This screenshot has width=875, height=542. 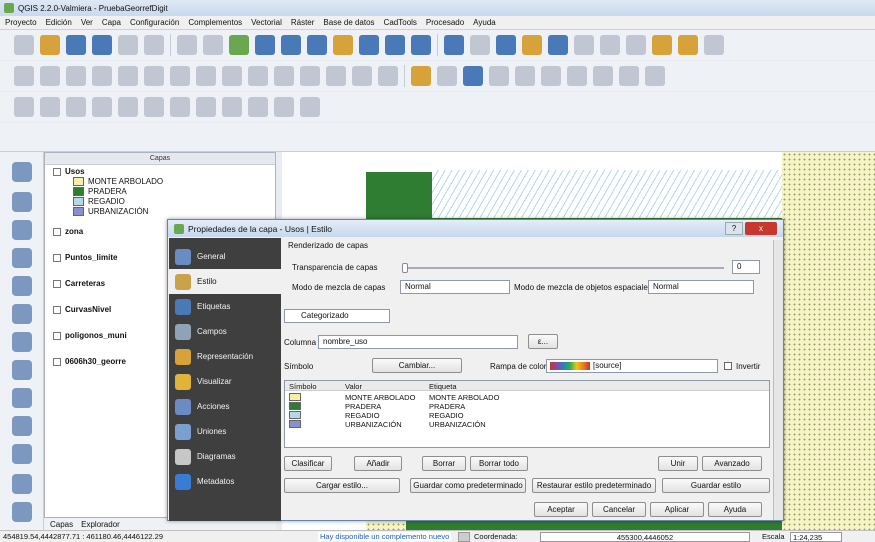 What do you see at coordinates (291, 45) in the screenshot?
I see `zoom-out-icon` at bounding box center [291, 45].